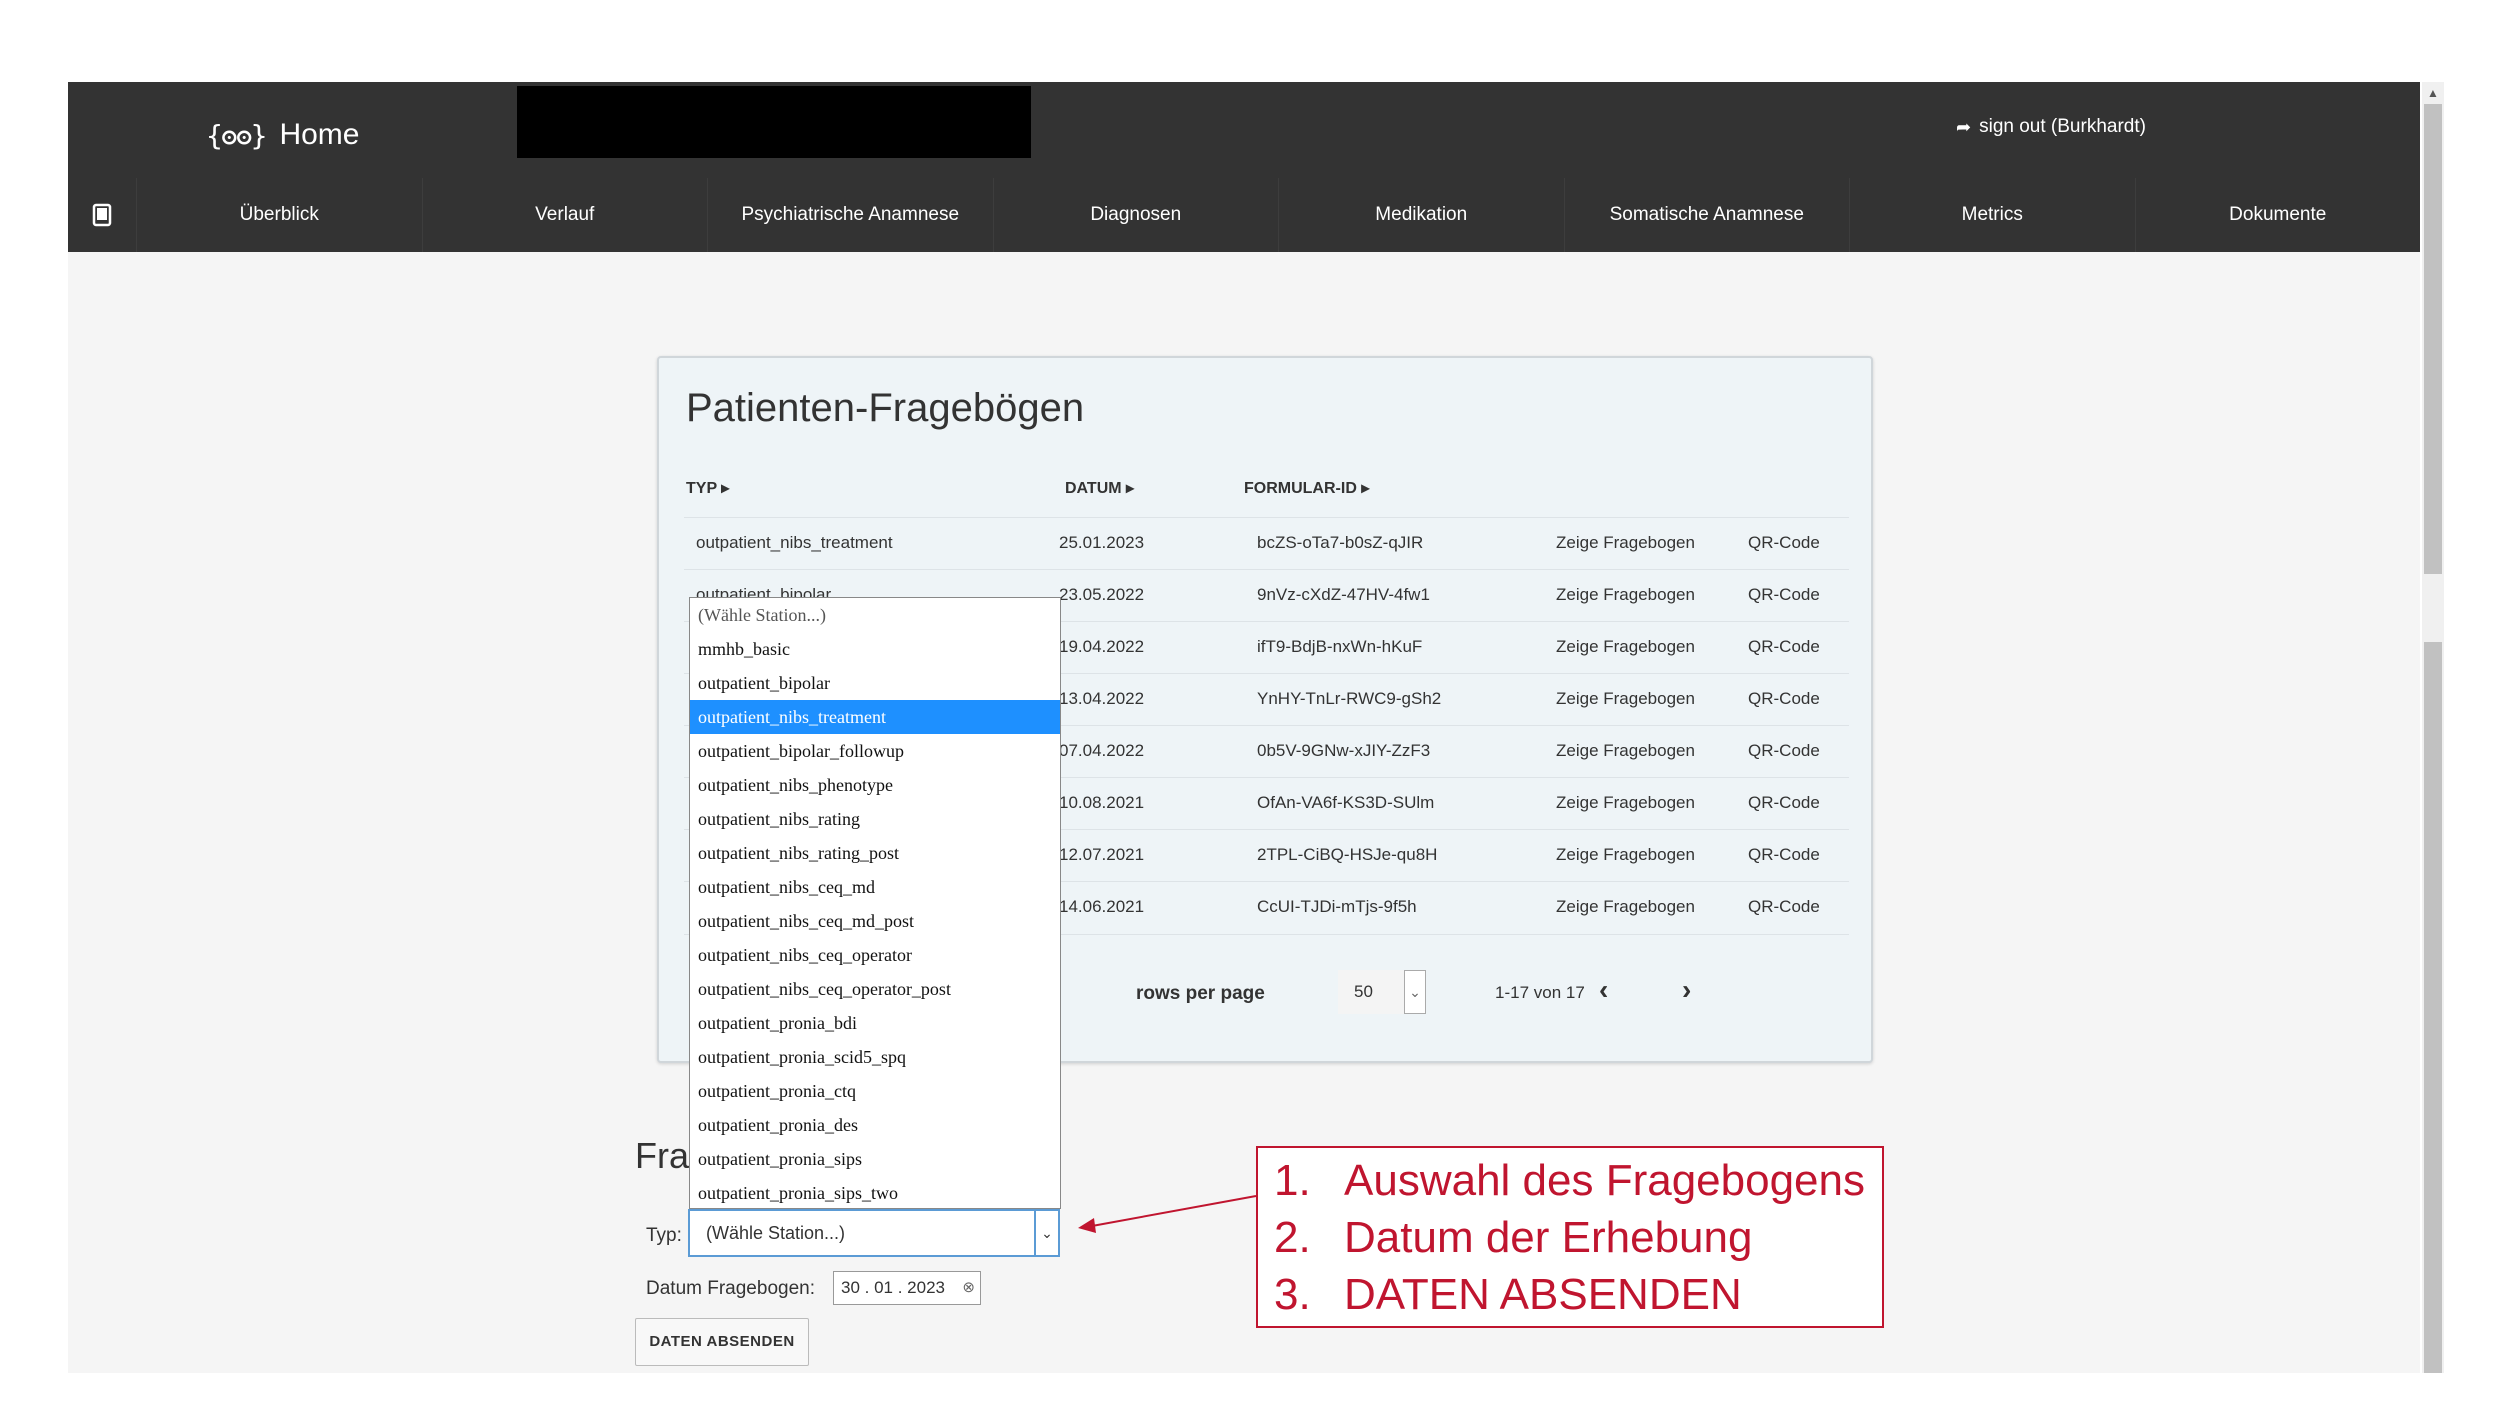 The image size is (2500, 1406). Describe the element at coordinates (794, 542) in the screenshot. I see `cell-typ: outpatient_nibs_treatment` at that location.